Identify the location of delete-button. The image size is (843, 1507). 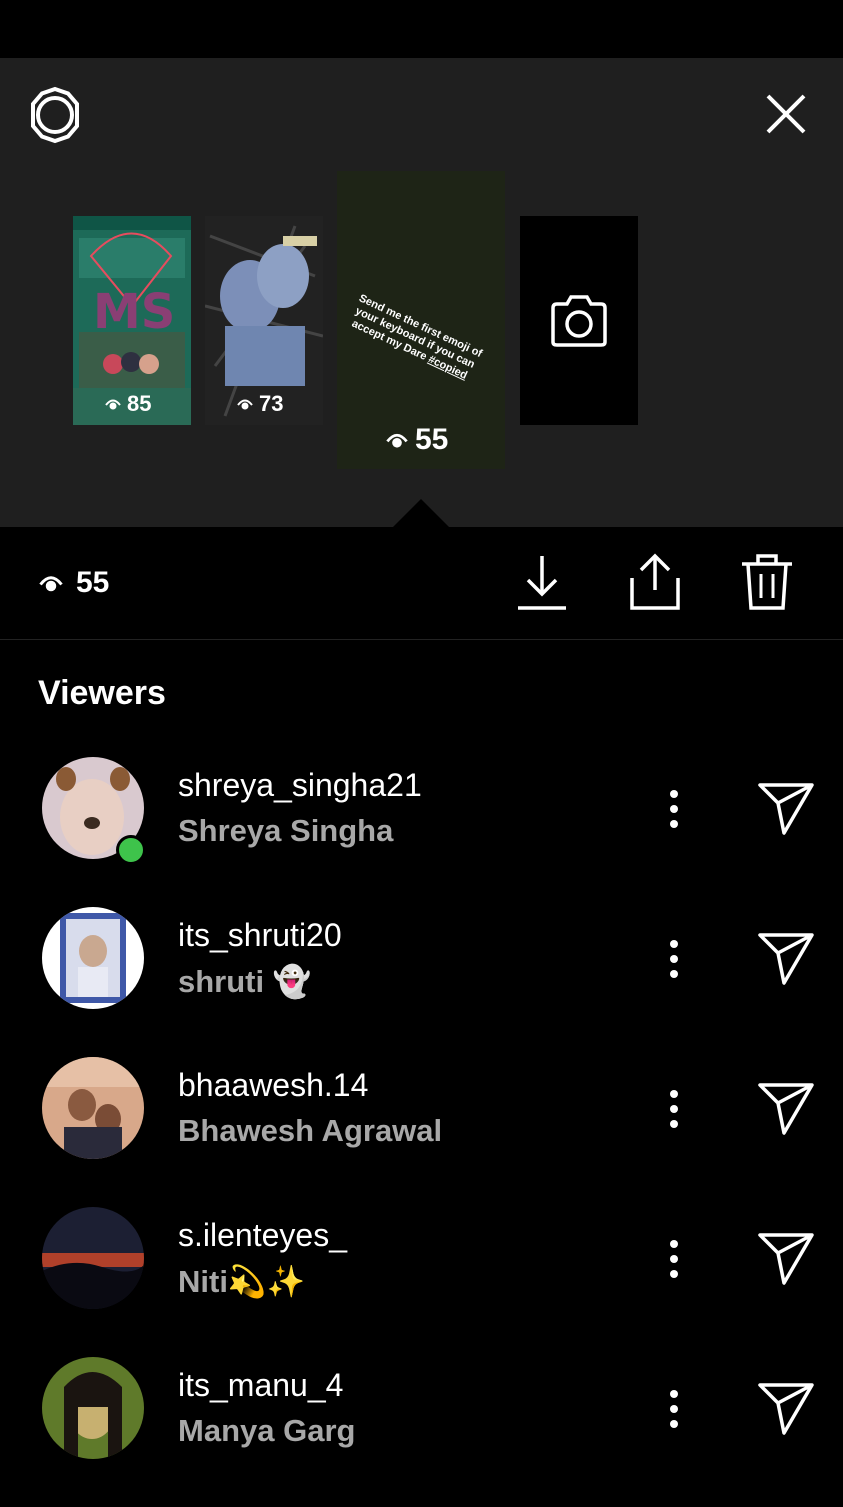
(767, 582).